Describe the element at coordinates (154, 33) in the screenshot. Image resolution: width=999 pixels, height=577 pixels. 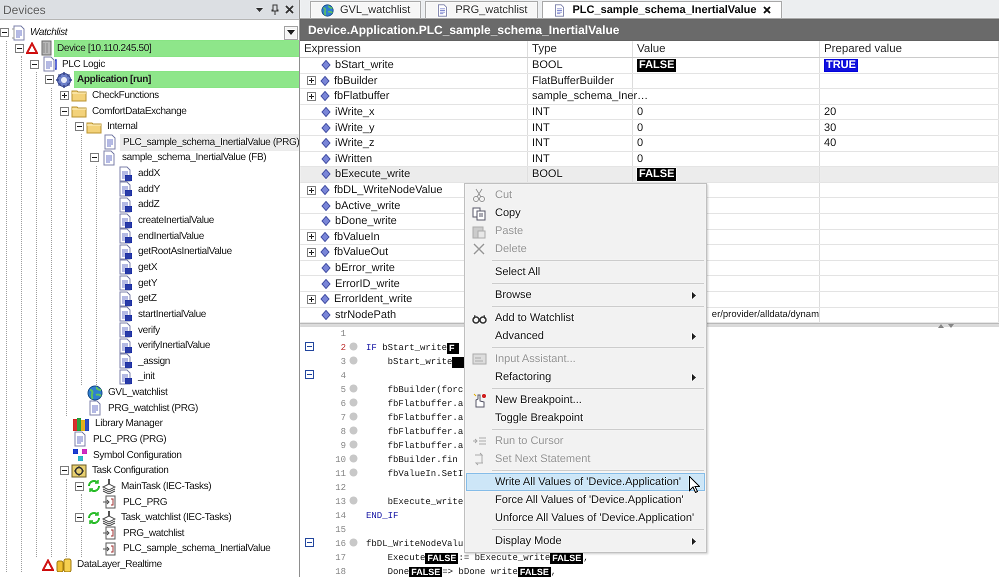
I see `tree-item: Watchlist` at that location.